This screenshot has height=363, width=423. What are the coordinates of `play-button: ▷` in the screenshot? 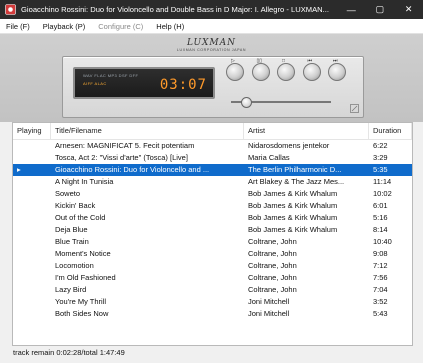 It's located at (235, 69).